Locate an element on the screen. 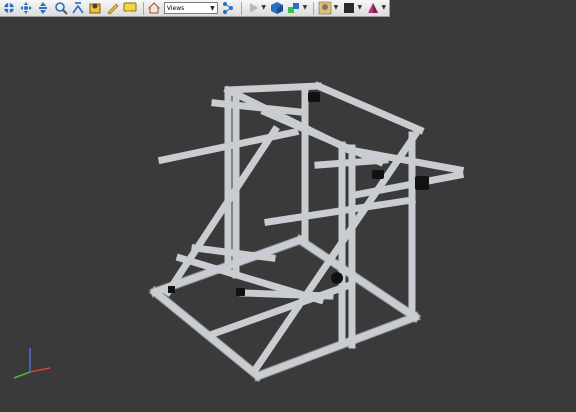  markup-pencil-icon is located at coordinates (113, 9).